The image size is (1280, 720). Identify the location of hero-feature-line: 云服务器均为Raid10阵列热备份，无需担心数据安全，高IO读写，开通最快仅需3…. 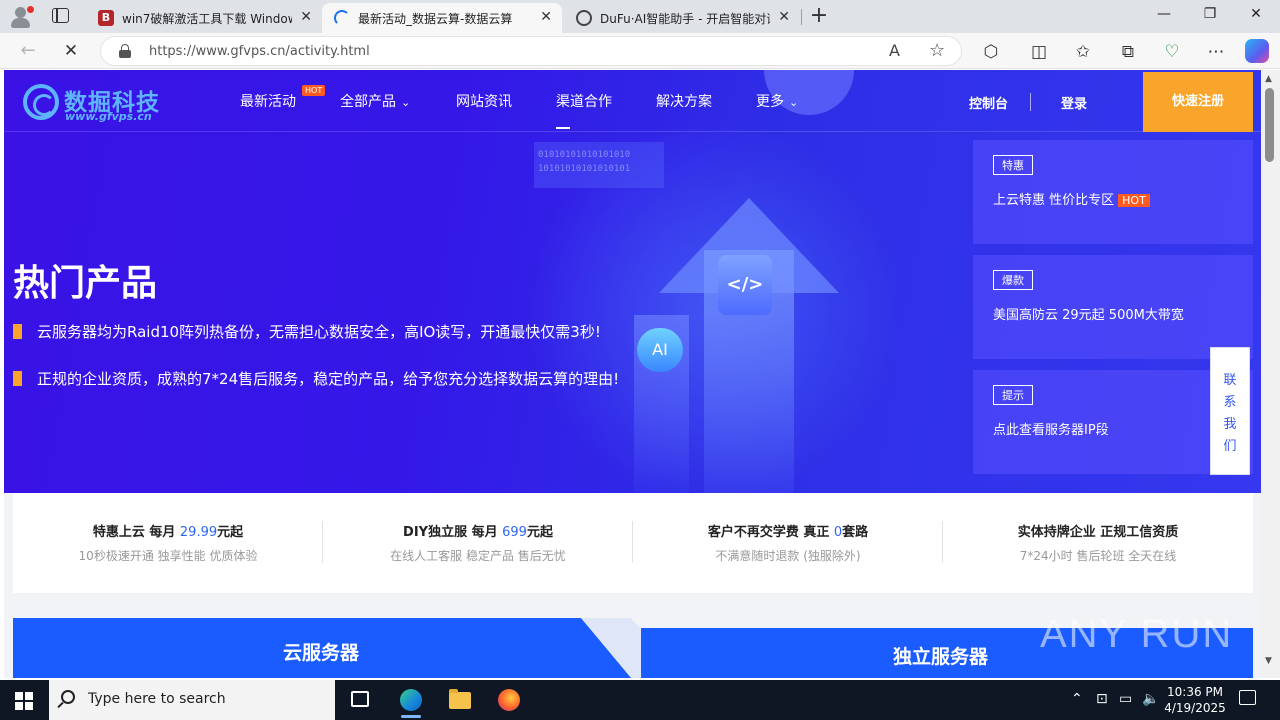
(307, 331).